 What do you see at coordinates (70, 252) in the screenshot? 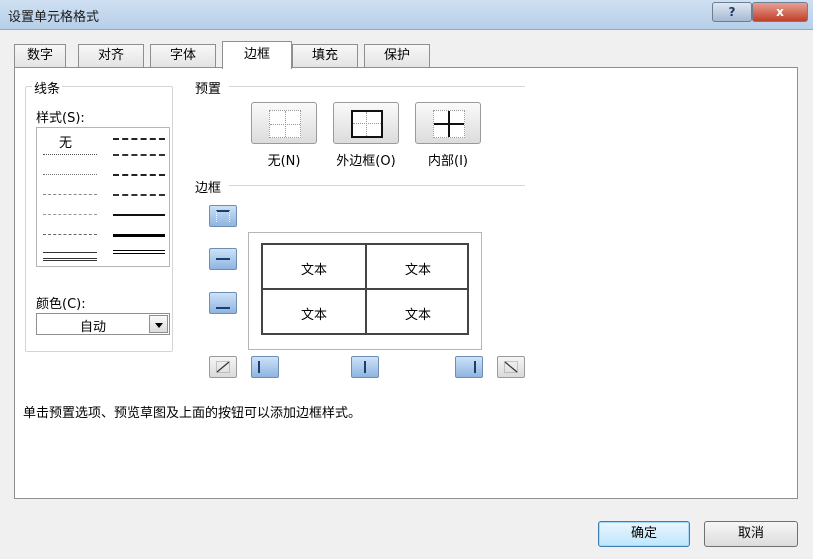
I see `line-style-thin` at bounding box center [70, 252].